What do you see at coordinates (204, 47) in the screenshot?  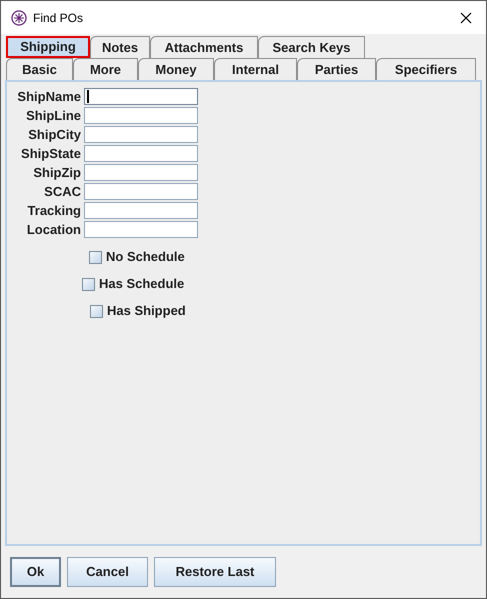 I see `tab: Attachments` at bounding box center [204, 47].